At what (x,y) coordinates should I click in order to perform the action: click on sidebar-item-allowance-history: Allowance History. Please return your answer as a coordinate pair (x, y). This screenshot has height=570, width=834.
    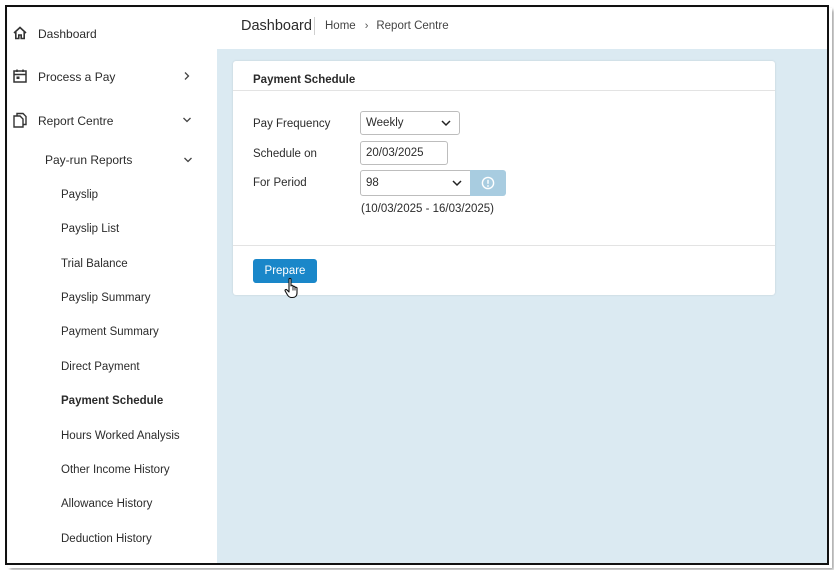
    Looking at the image, I should click on (136, 504).